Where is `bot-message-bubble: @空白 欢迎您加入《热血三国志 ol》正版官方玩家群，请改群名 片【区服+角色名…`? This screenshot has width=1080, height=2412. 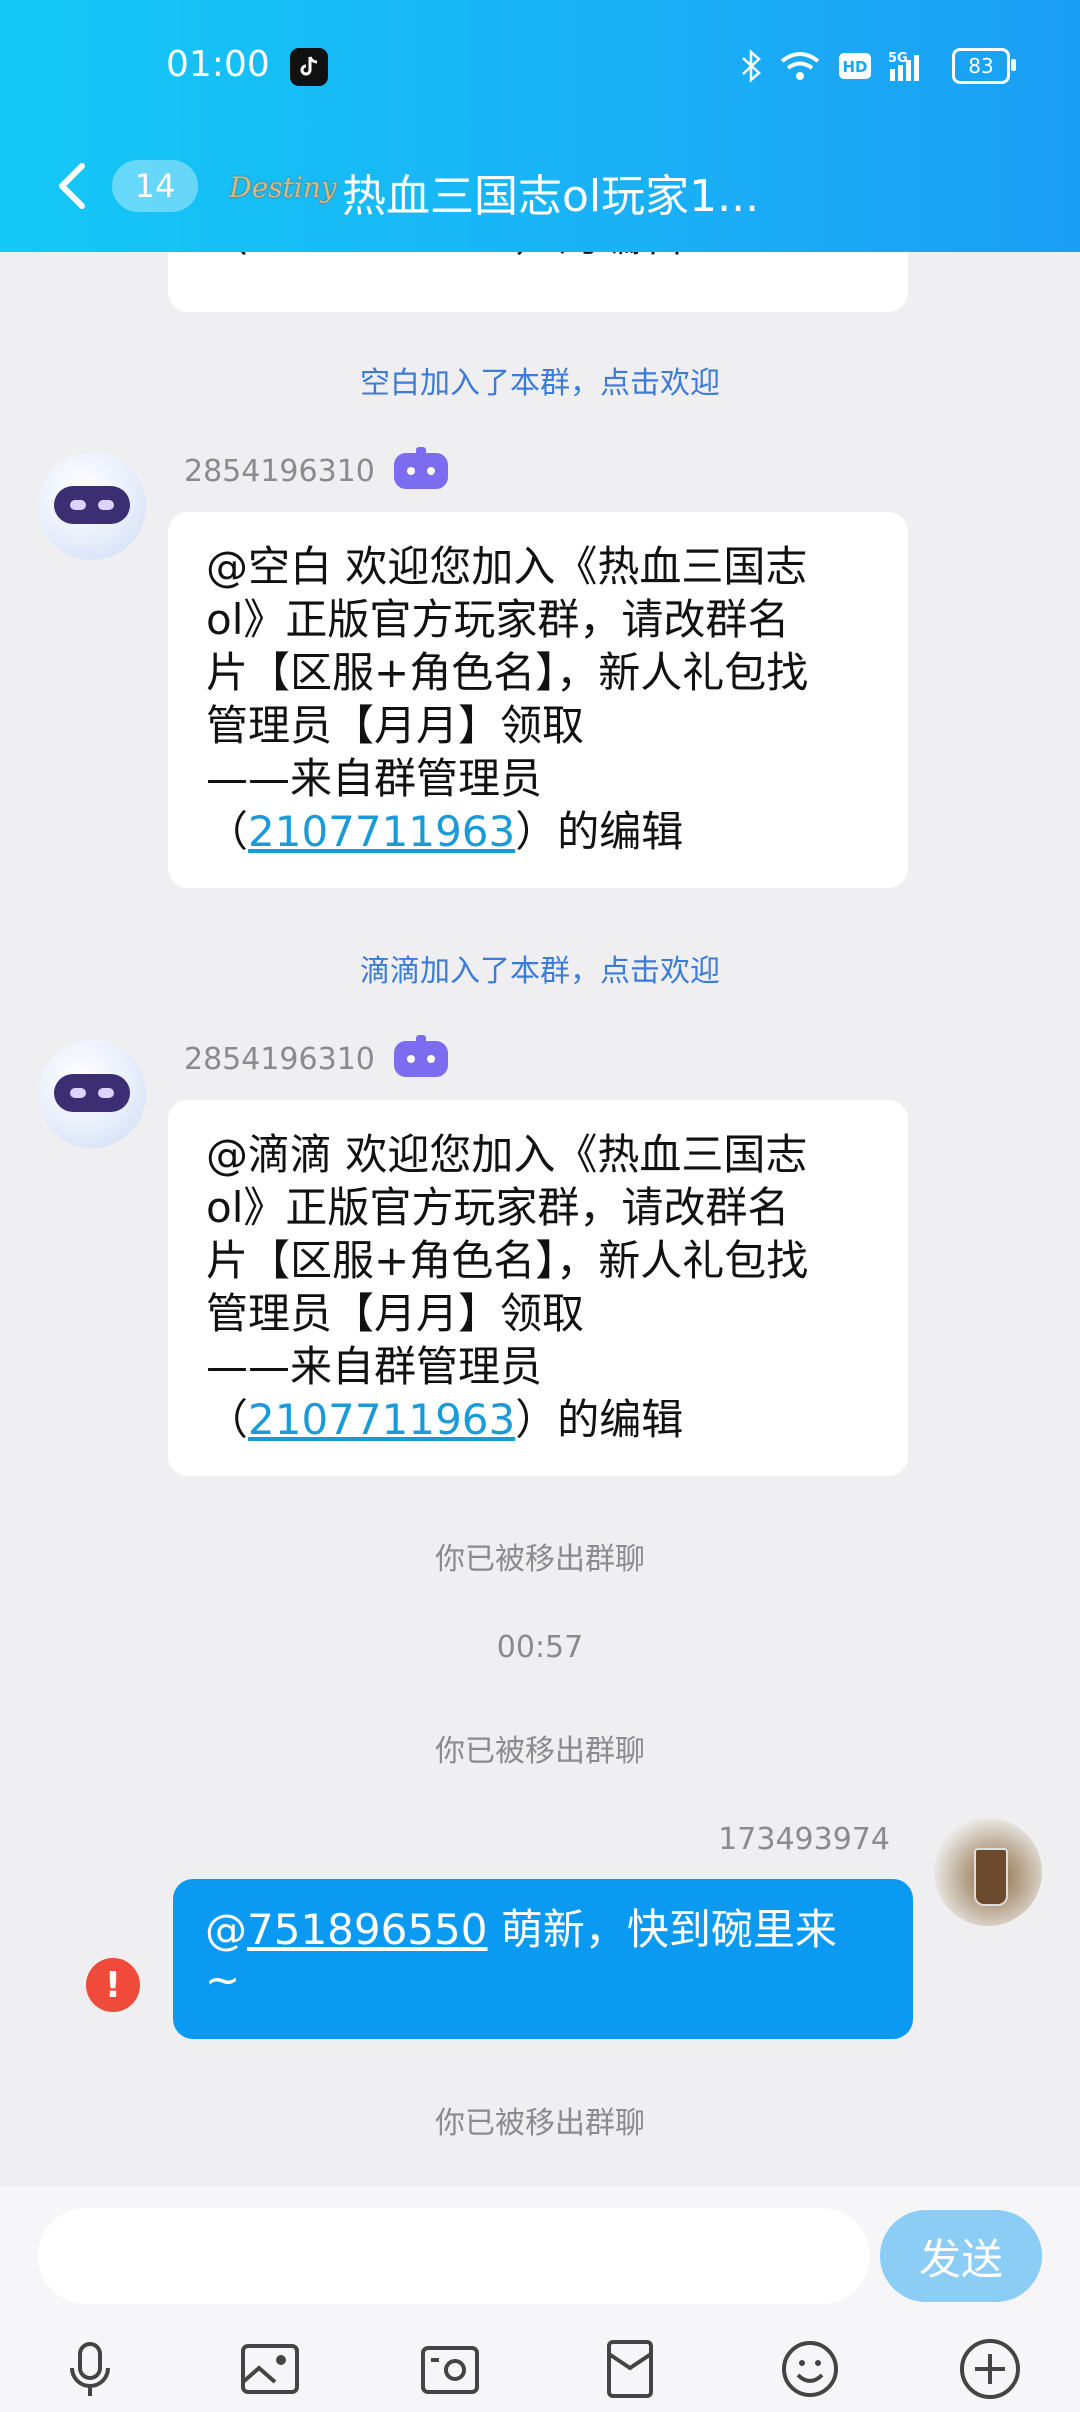
bot-message-bubble: @空白 欢迎您加入《热血三国志 ol》正版官方玩家群，请改群名 片【区服+角色名… is located at coordinates (538, 700).